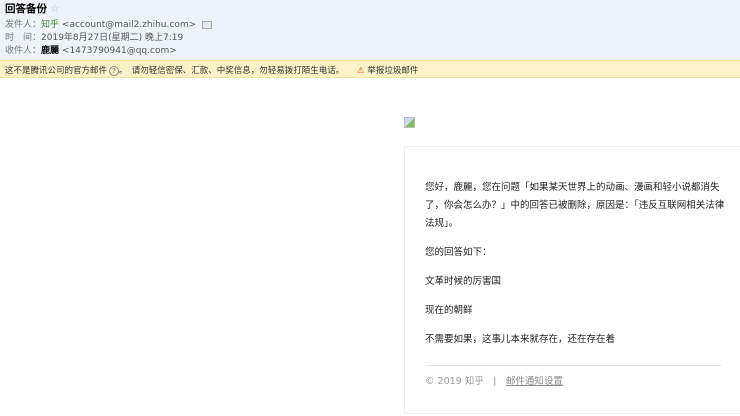 The width and height of the screenshot is (740, 416). I want to click on contact-card-icon, so click(207, 24).